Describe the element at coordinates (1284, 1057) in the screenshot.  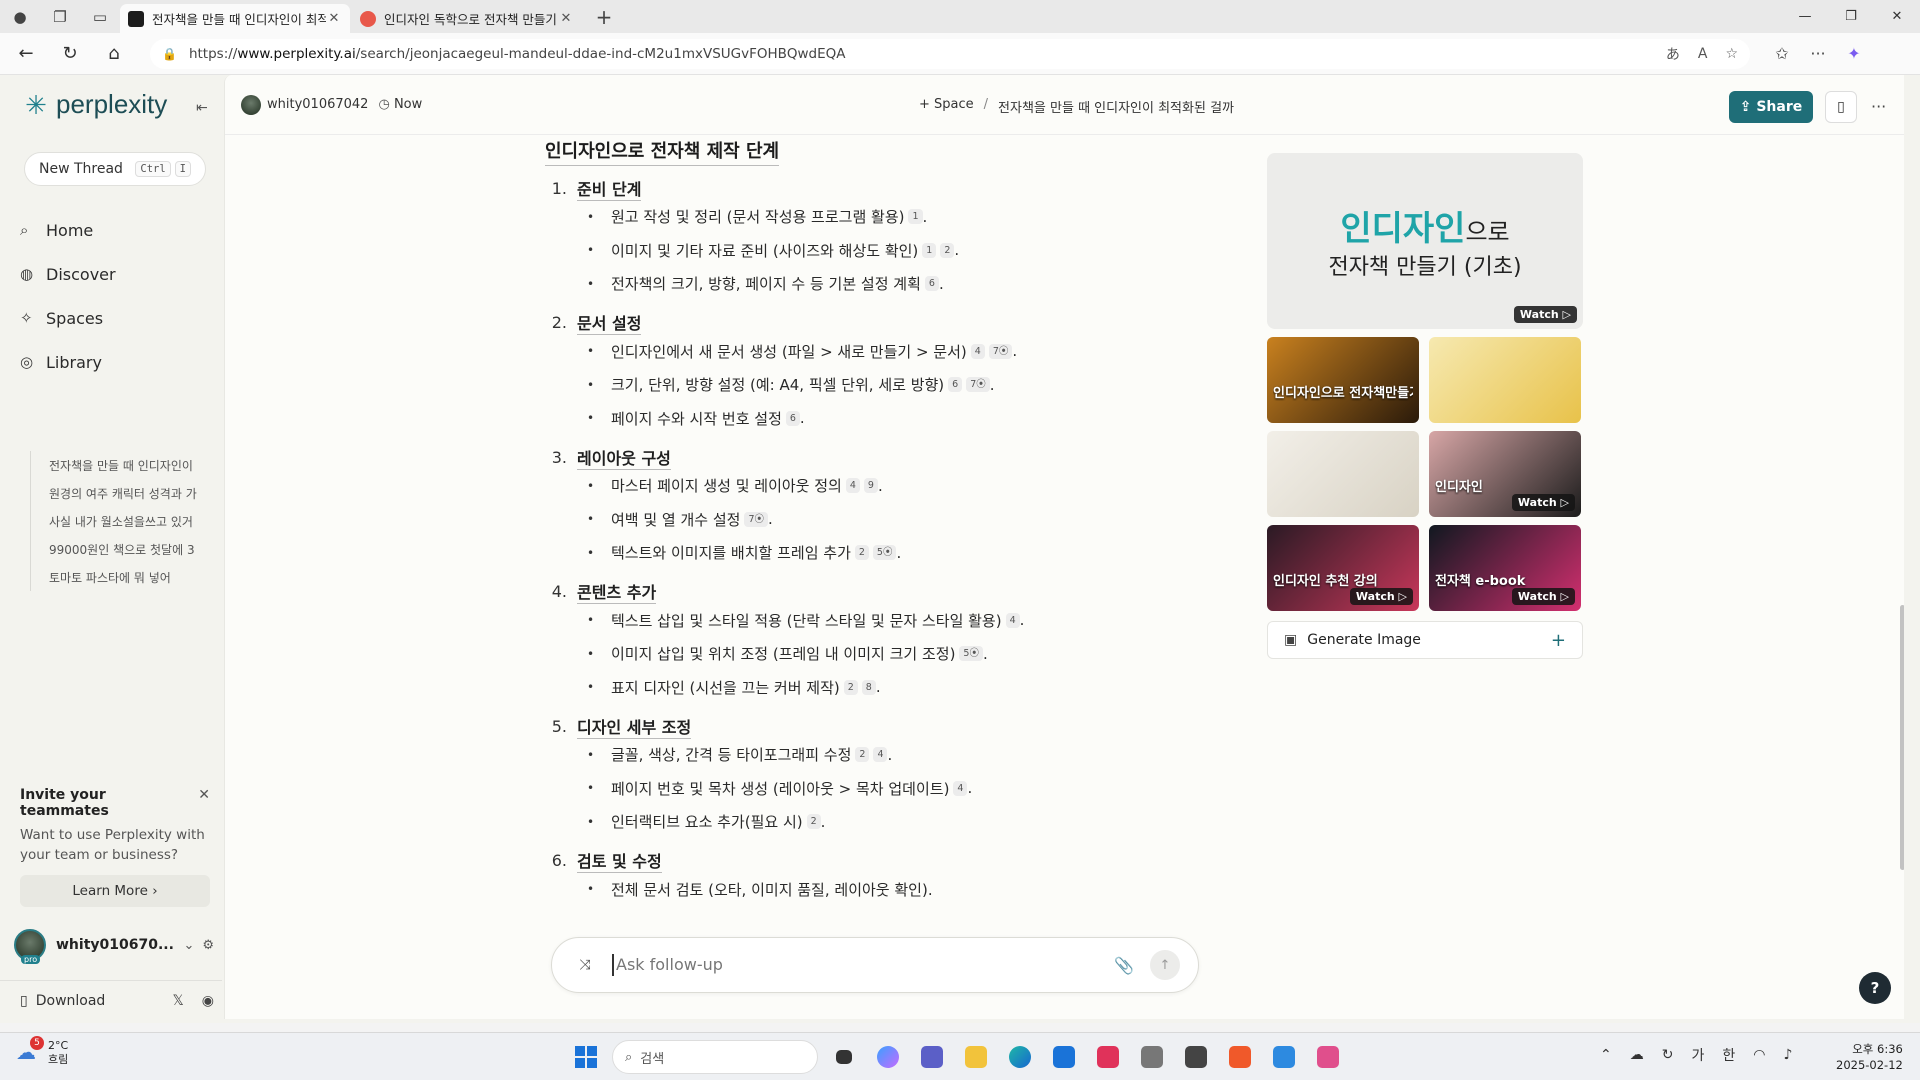
I see `app-blue-icon` at that location.